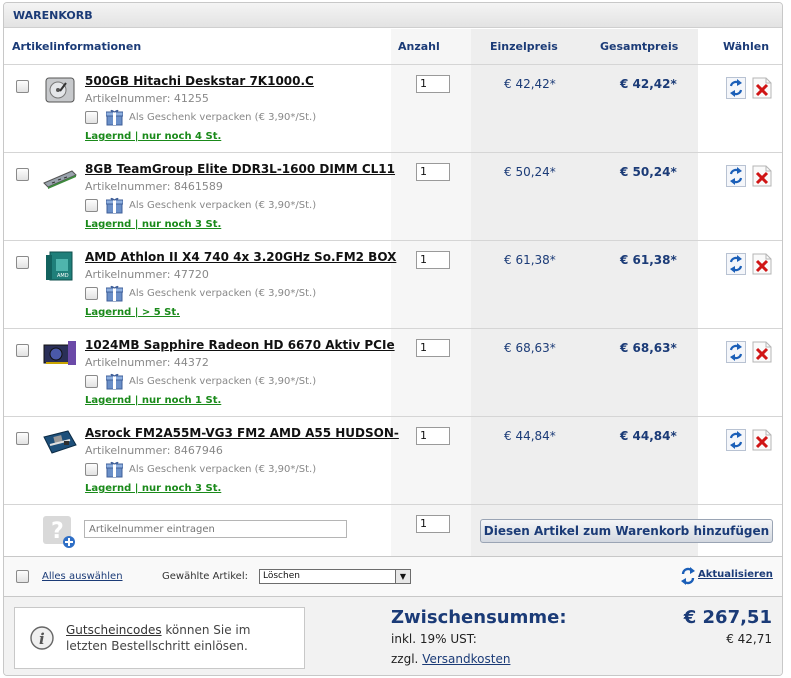 This screenshot has width=791, height=678. I want to click on hdd-icon, so click(60, 90).